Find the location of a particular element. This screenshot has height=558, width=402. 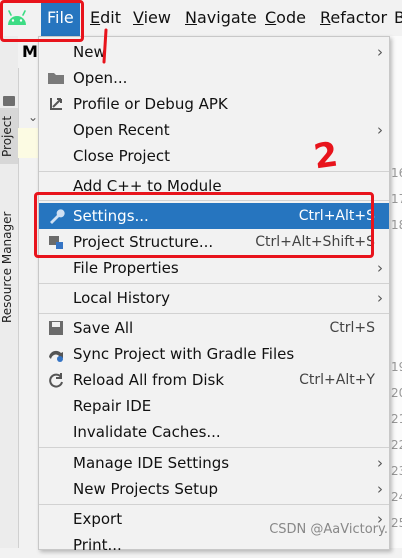

line-number: 18 is located at coordinates (396, 225).